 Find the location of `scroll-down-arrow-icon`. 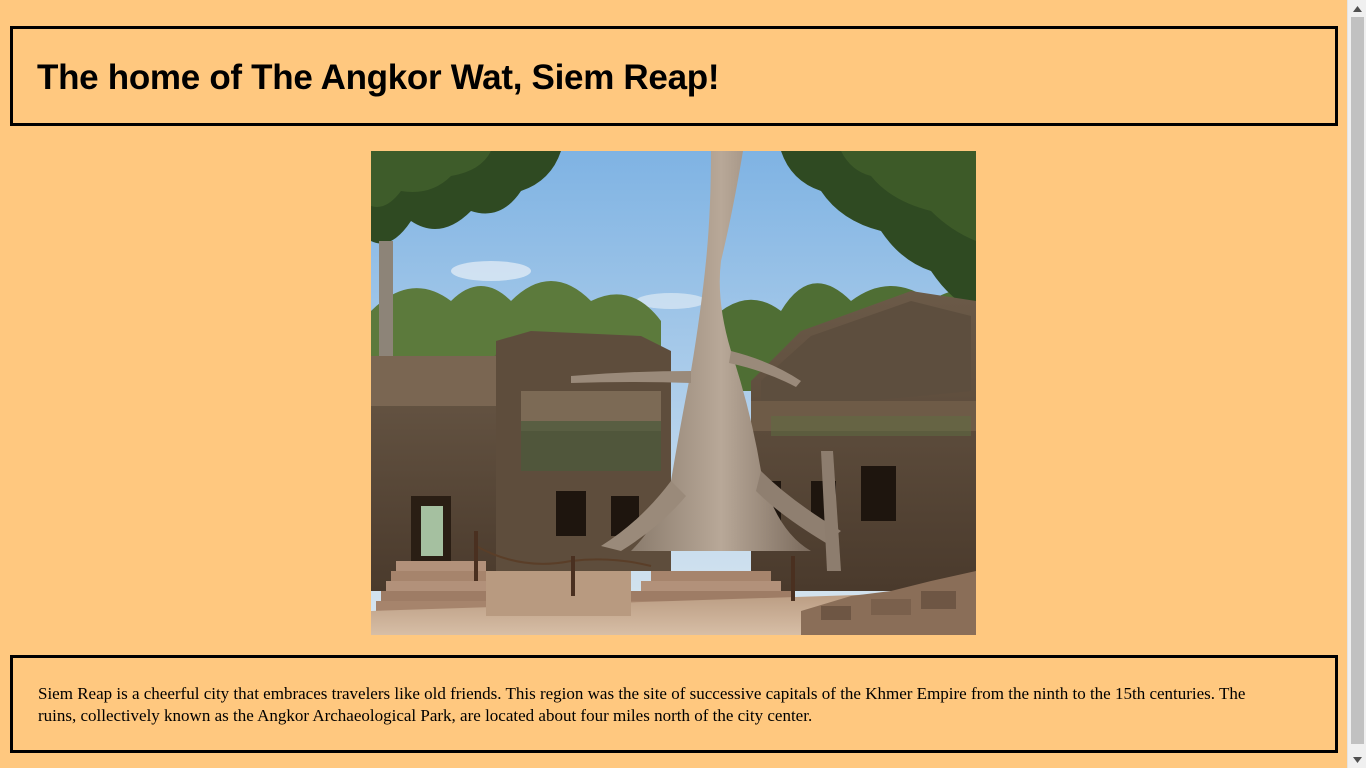

scroll-down-arrow-icon is located at coordinates (1357, 759).